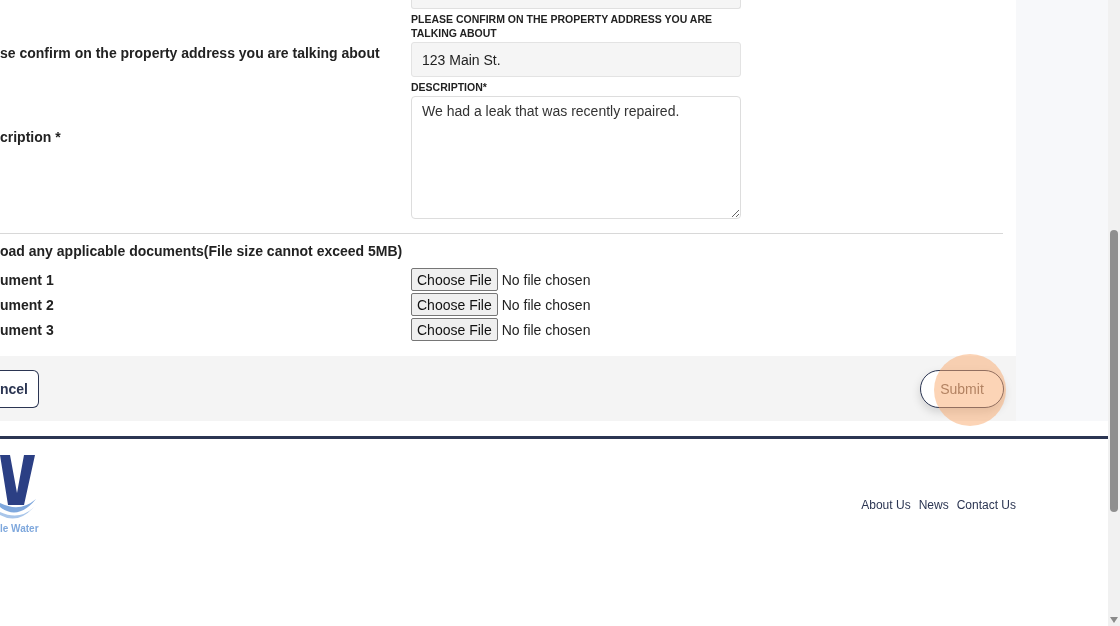 This screenshot has width=1120, height=626. Describe the element at coordinates (19, 528) in the screenshot. I see `logo-text: le Water` at that location.